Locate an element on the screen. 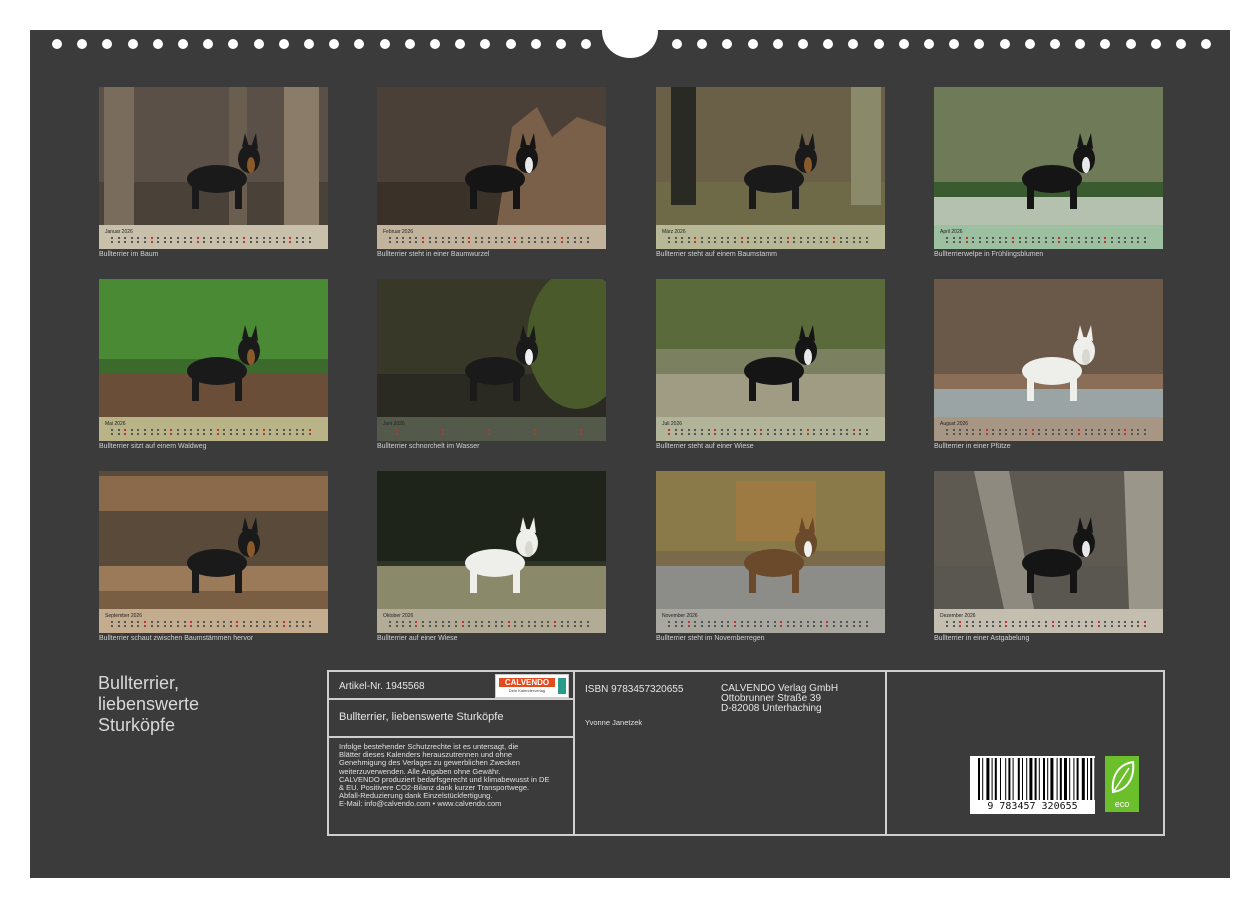 Image resolution: width=1260 pixels, height=908 pixels. calendar-strip: Juli 2026 is located at coordinates (770, 429).